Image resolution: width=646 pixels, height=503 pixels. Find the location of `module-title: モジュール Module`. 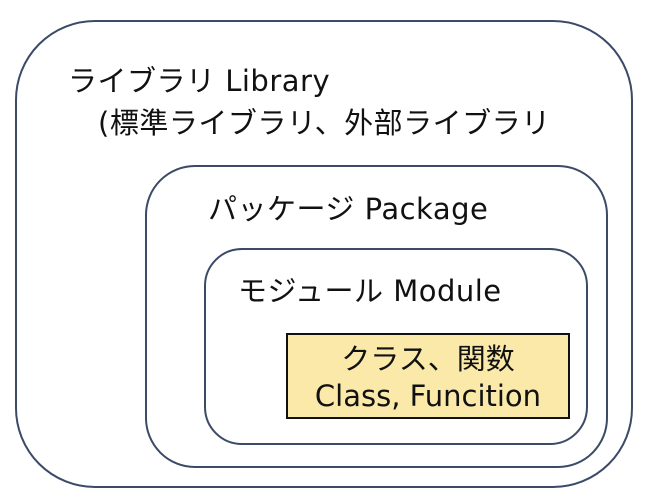

module-title: モジュール Module is located at coordinates (370, 291).